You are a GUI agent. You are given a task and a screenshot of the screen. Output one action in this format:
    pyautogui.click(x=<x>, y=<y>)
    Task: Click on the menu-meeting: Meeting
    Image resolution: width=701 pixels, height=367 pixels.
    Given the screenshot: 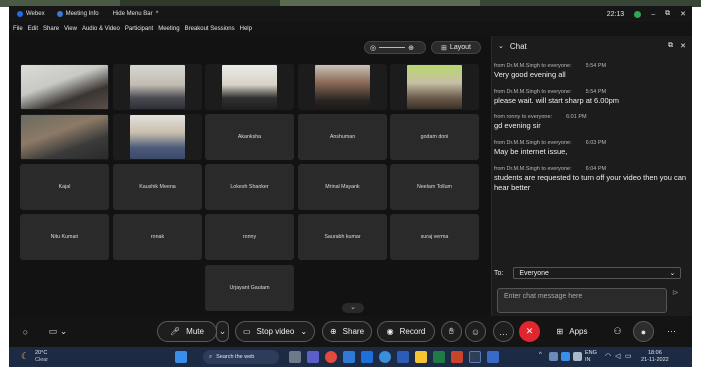 What is the action you would take?
    pyautogui.click(x=168, y=29)
    